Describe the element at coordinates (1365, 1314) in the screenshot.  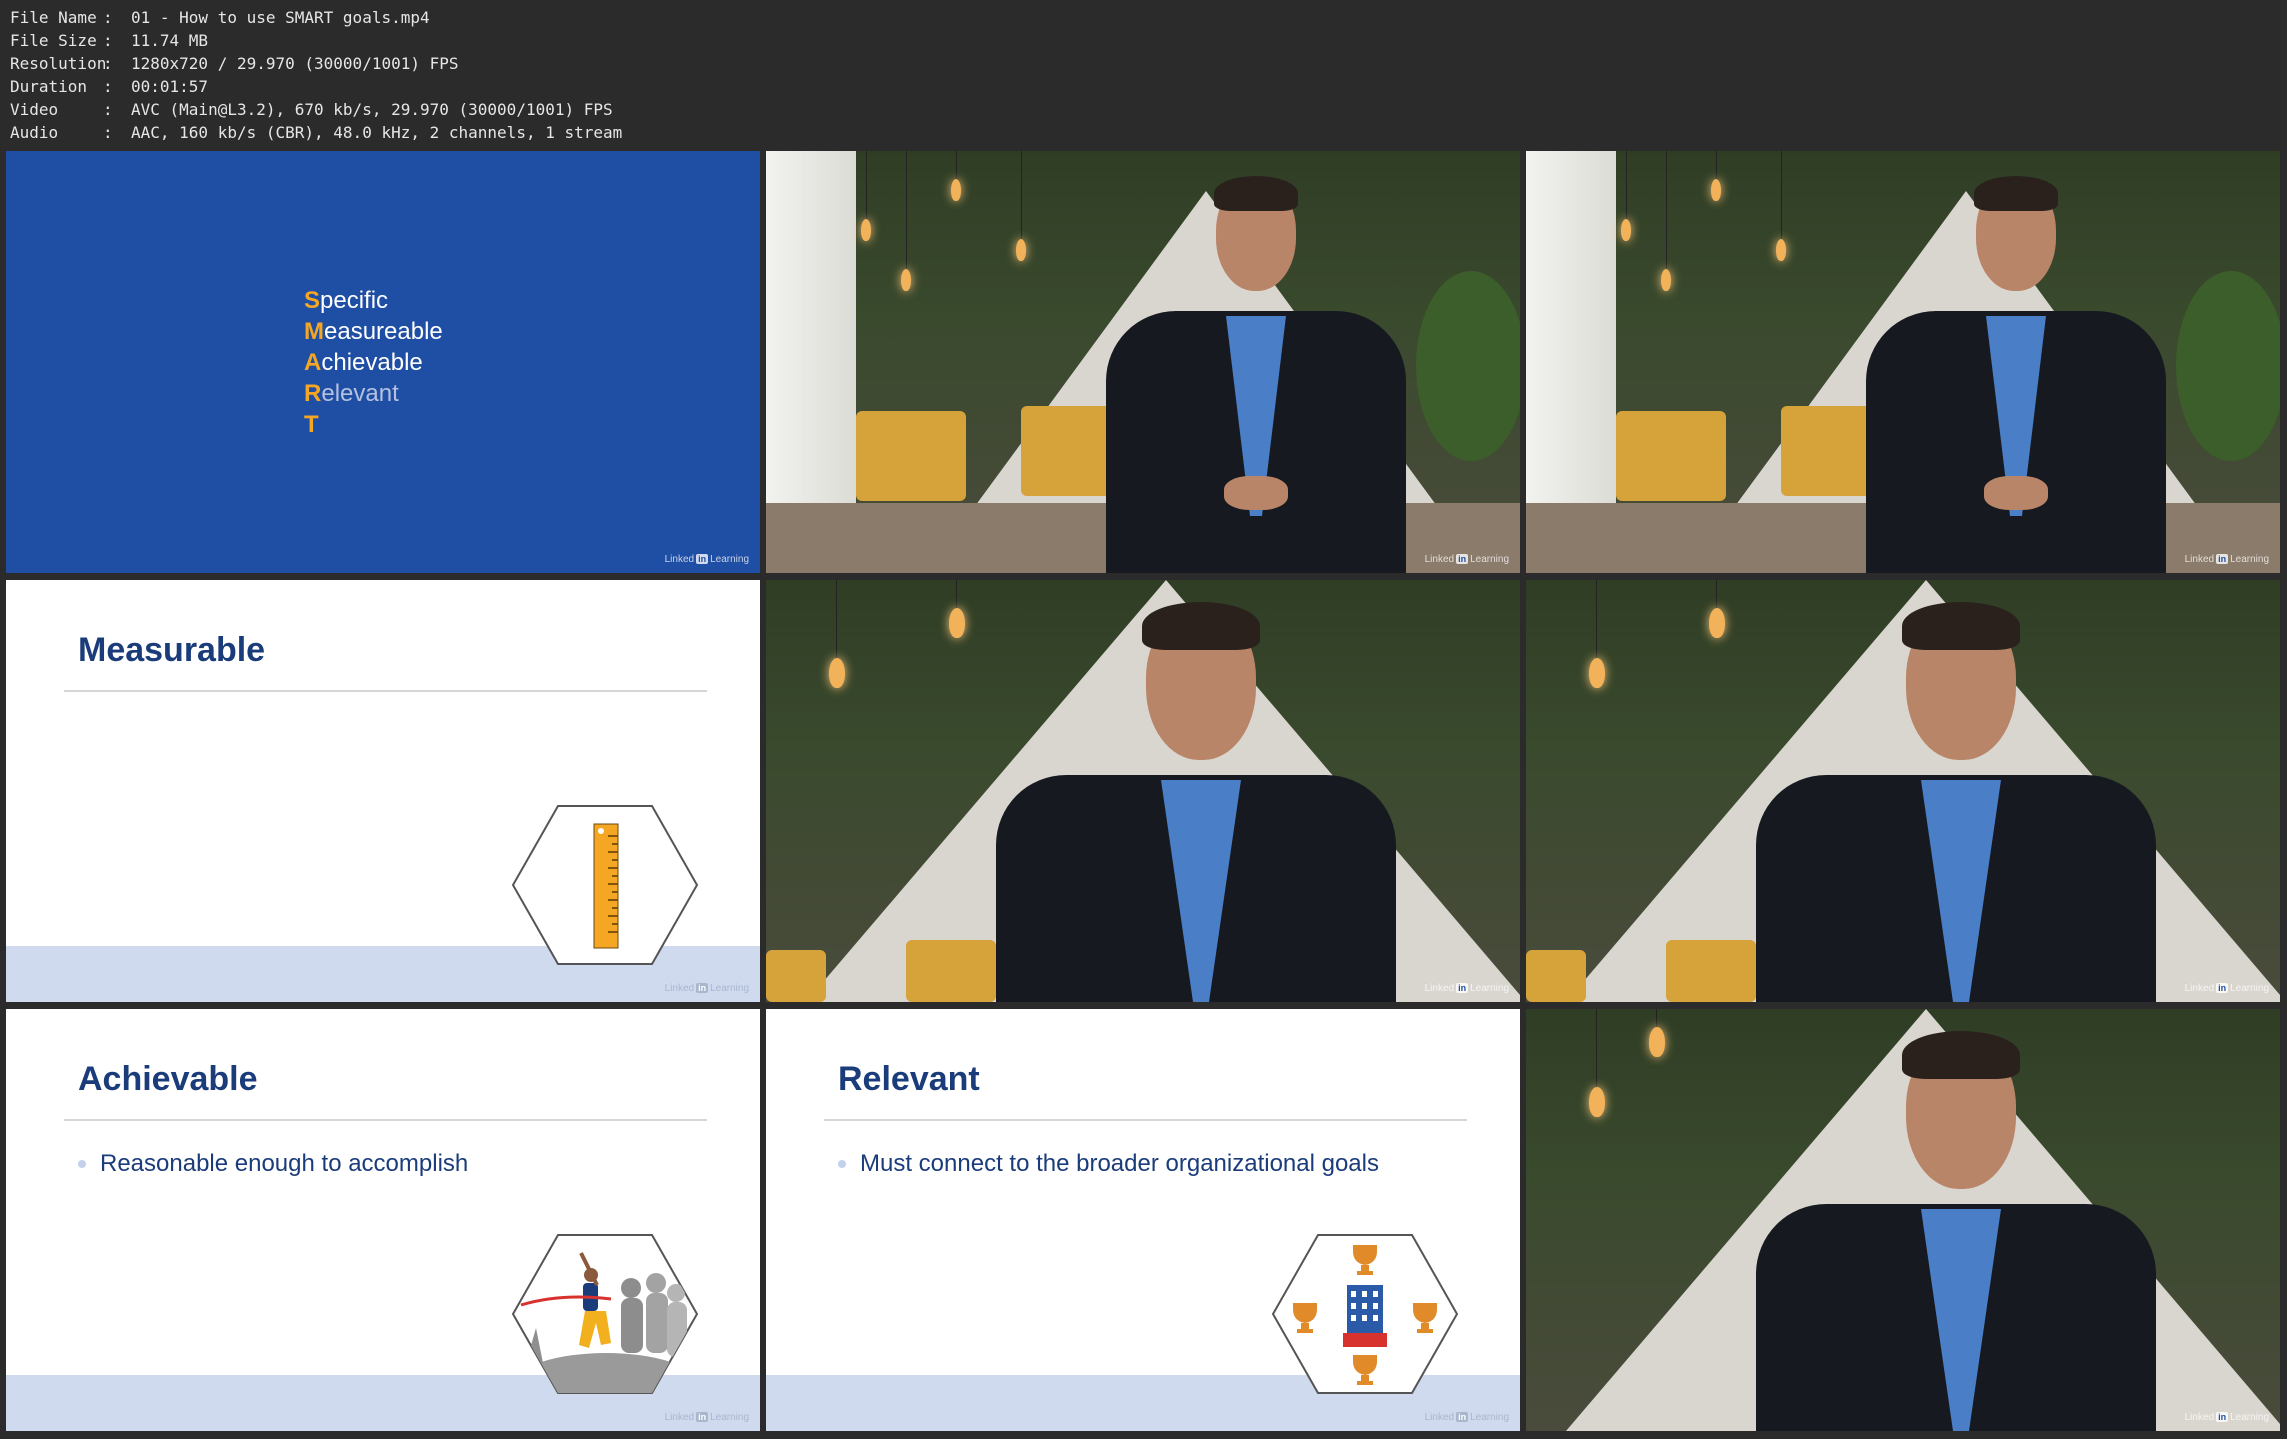
I see `trophies-building-hexagon-icon` at that location.